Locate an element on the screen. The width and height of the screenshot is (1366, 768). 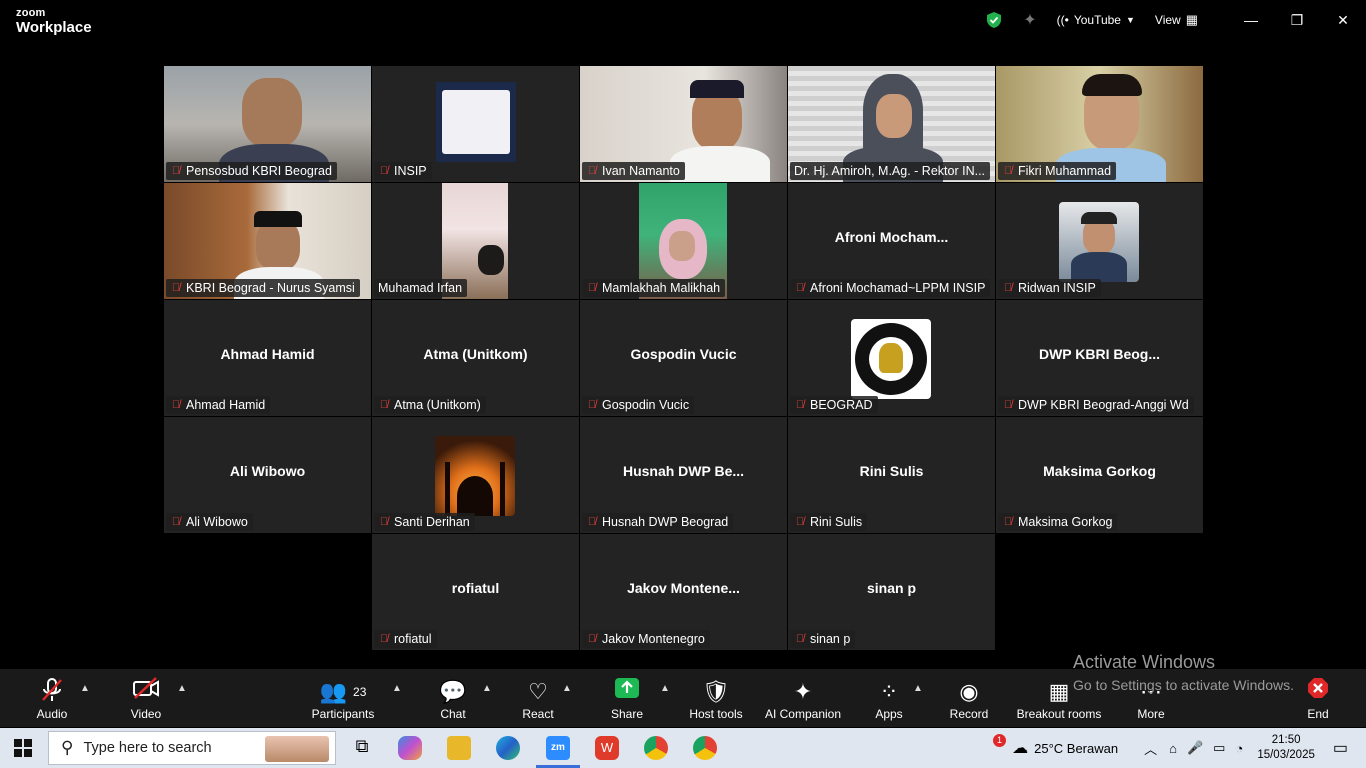
weather-widget: ☁ 25°C Berawan is located at coordinates (1065, 748).